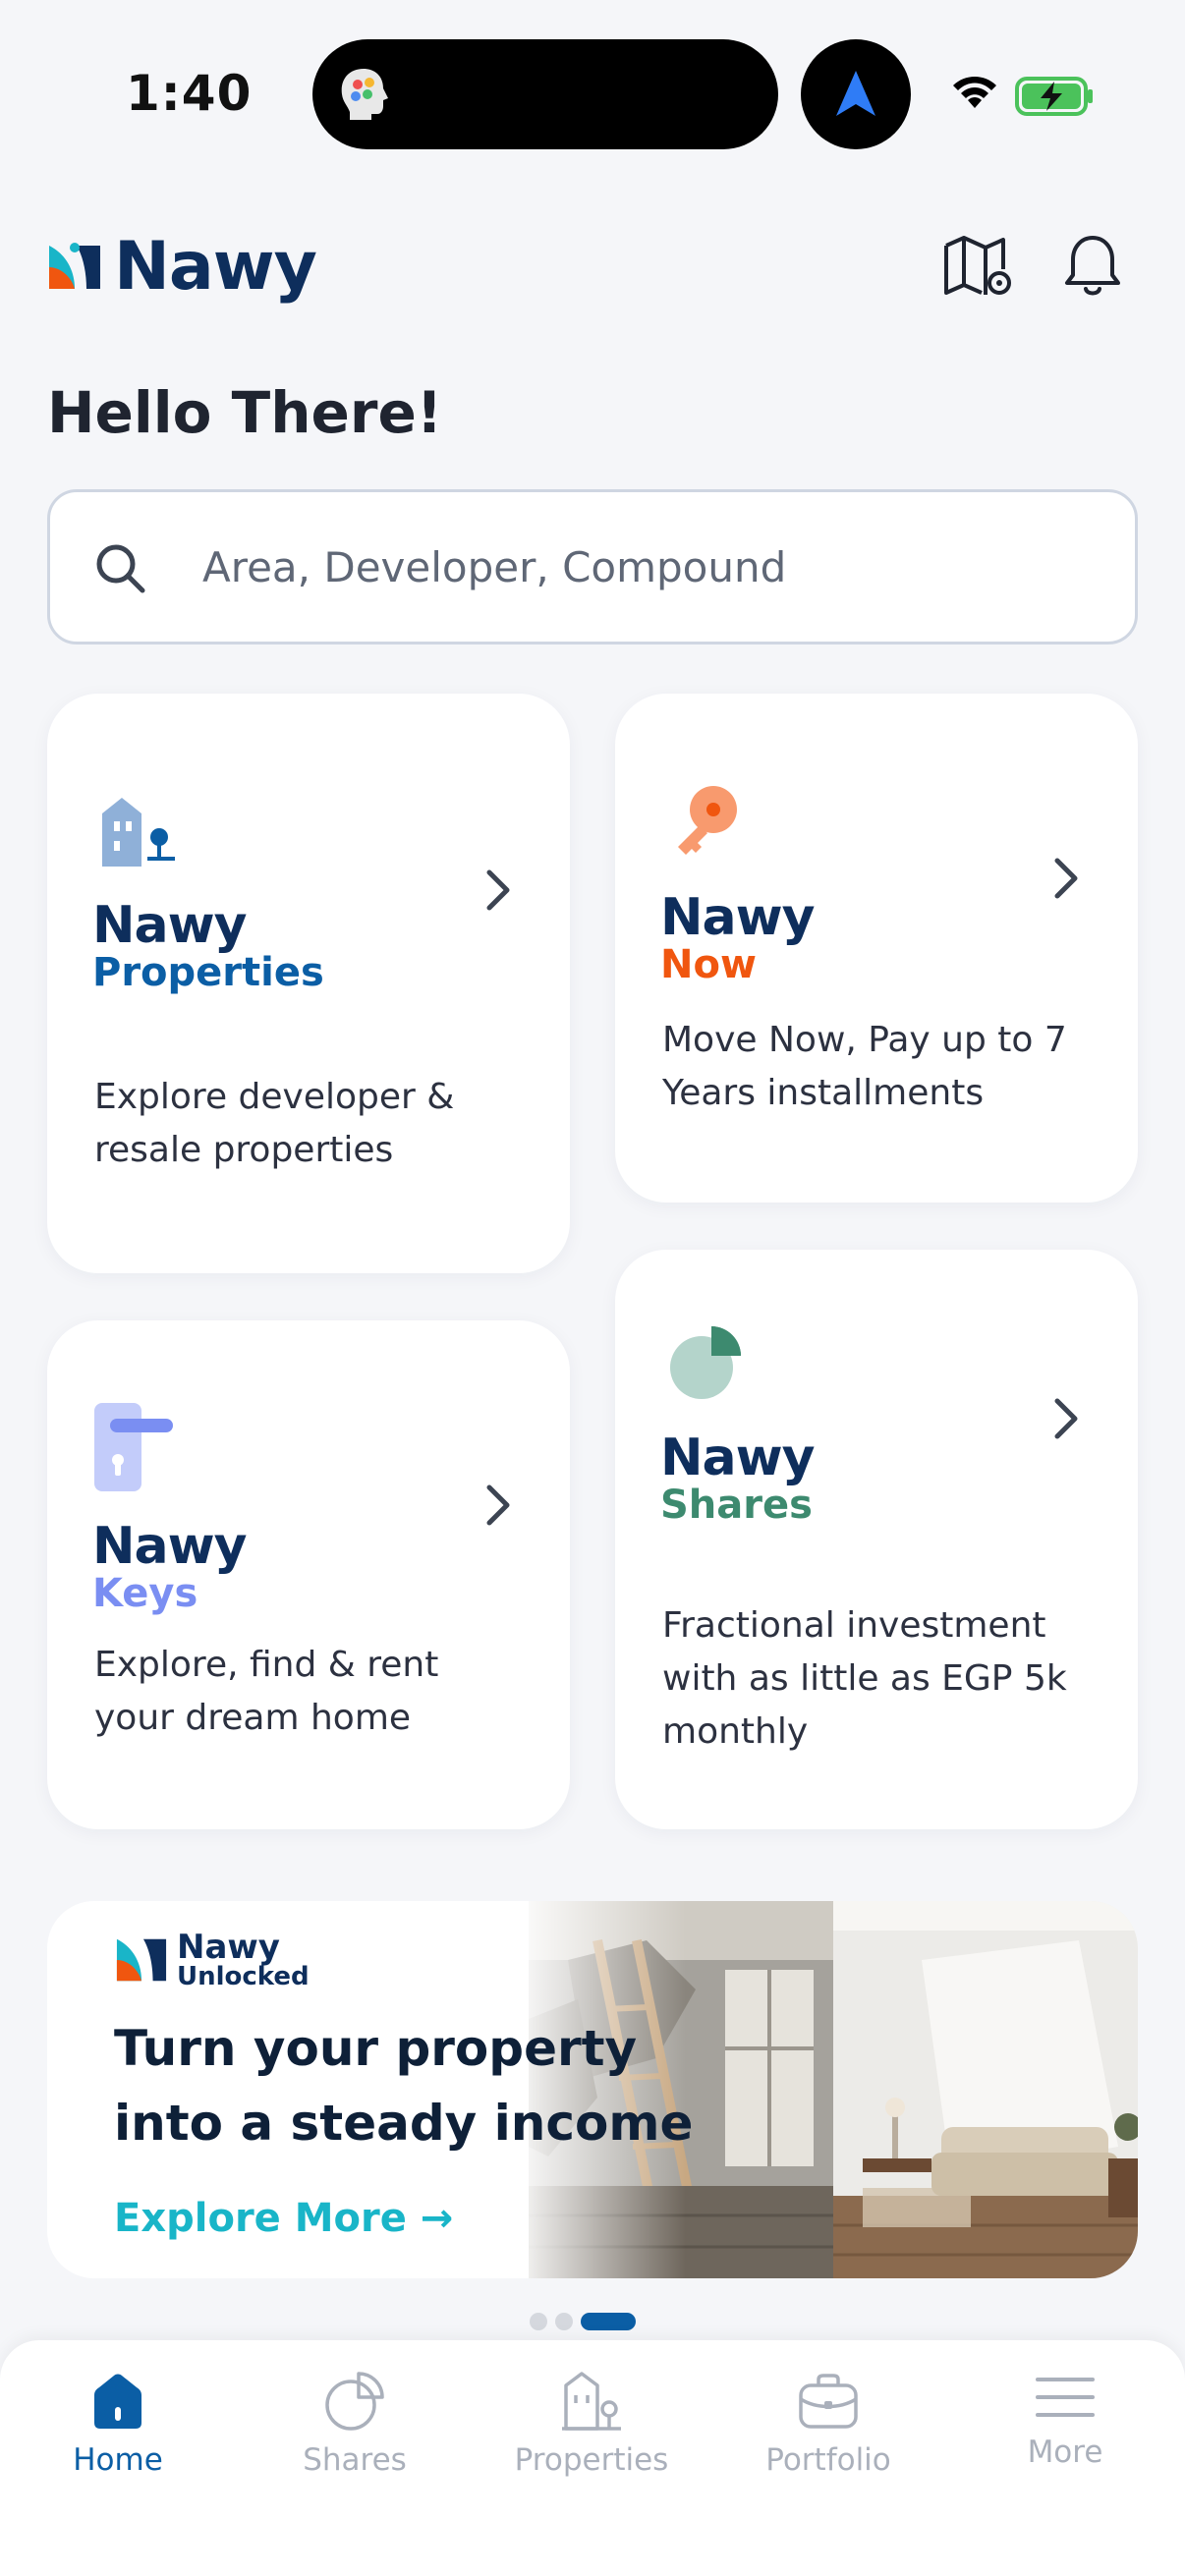 Image resolution: width=1185 pixels, height=2576 pixels. Describe the element at coordinates (645, 566) in the screenshot. I see `search-input` at that location.